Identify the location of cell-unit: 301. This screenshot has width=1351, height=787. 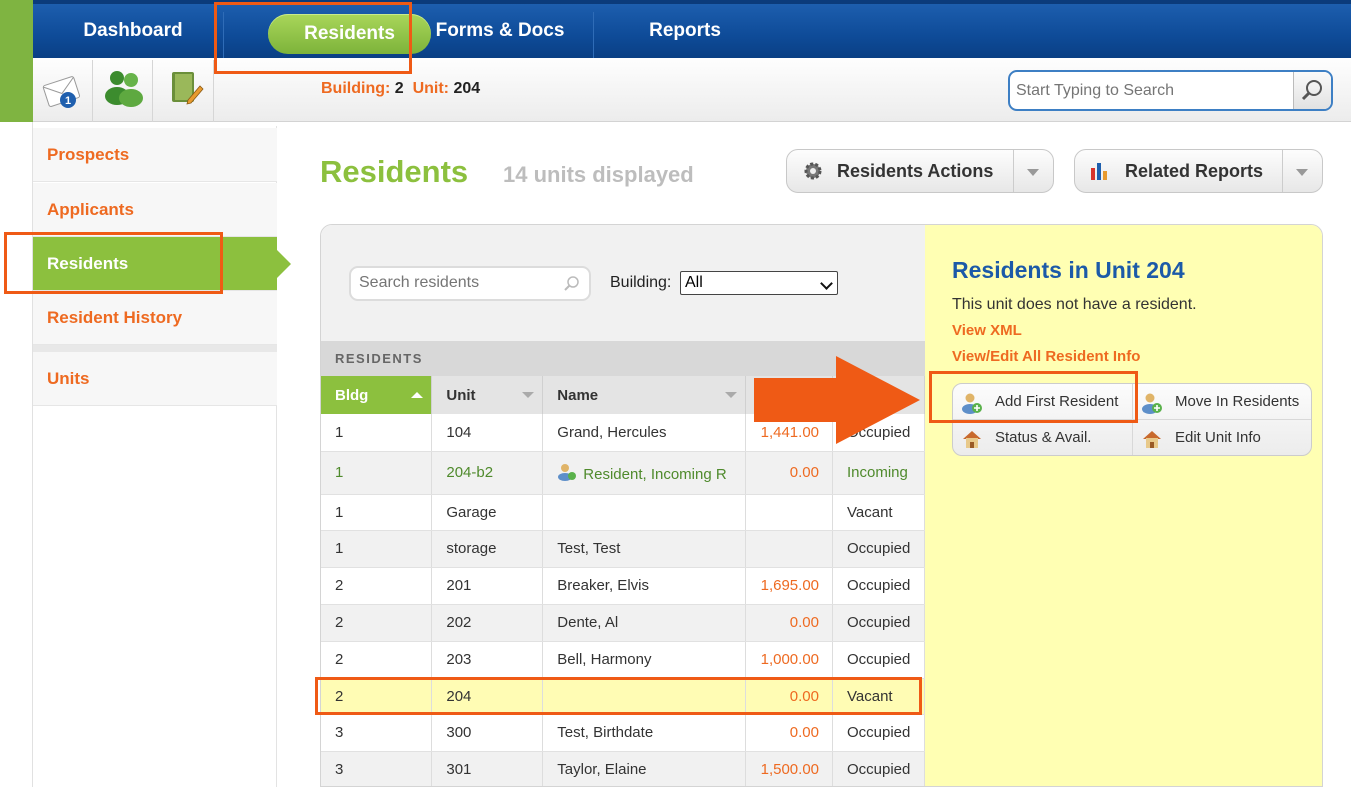
(487, 768).